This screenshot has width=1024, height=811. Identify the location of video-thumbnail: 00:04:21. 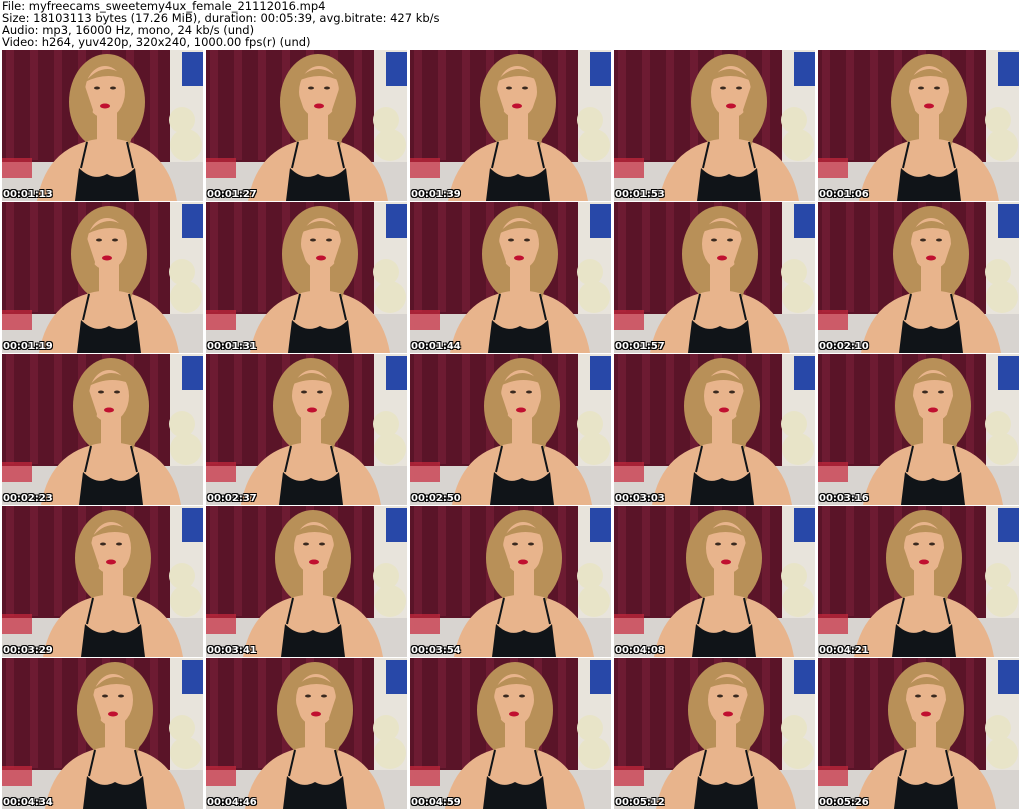
(918, 581).